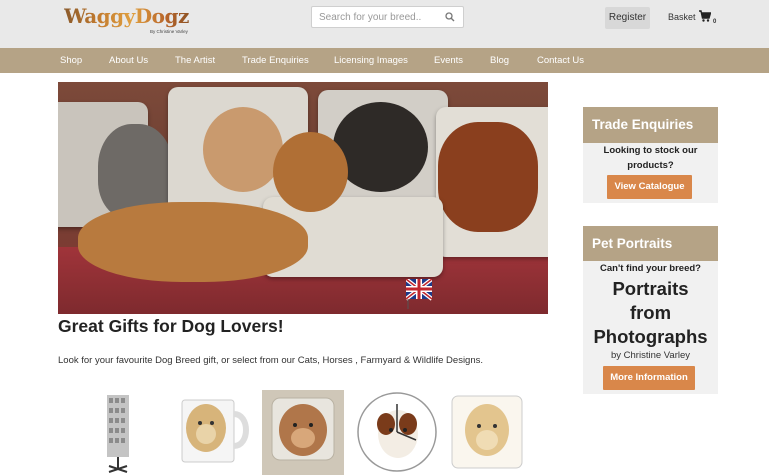 The height and width of the screenshot is (475, 769). I want to click on product-coaster, so click(488, 432).